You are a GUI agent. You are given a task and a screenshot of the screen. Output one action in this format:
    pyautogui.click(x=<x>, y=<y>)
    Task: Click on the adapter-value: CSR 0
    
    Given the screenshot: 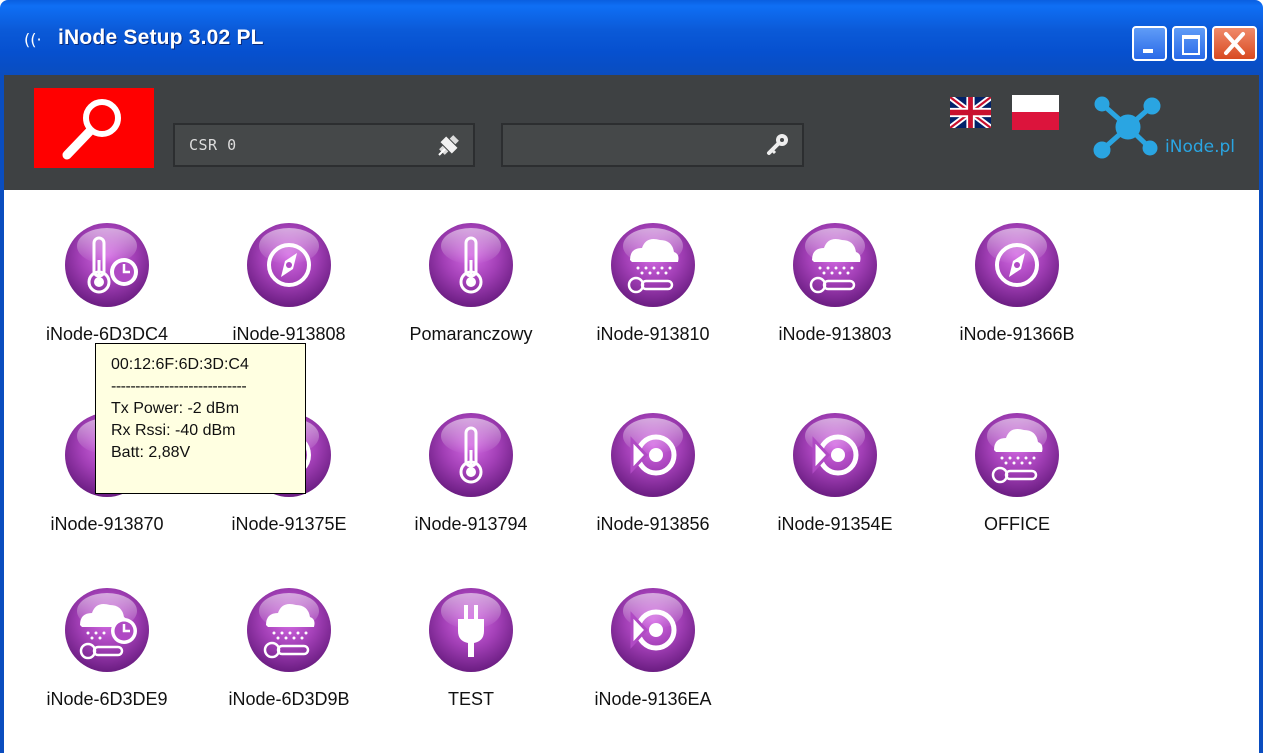 What is the action you would take?
    pyautogui.click(x=213, y=145)
    